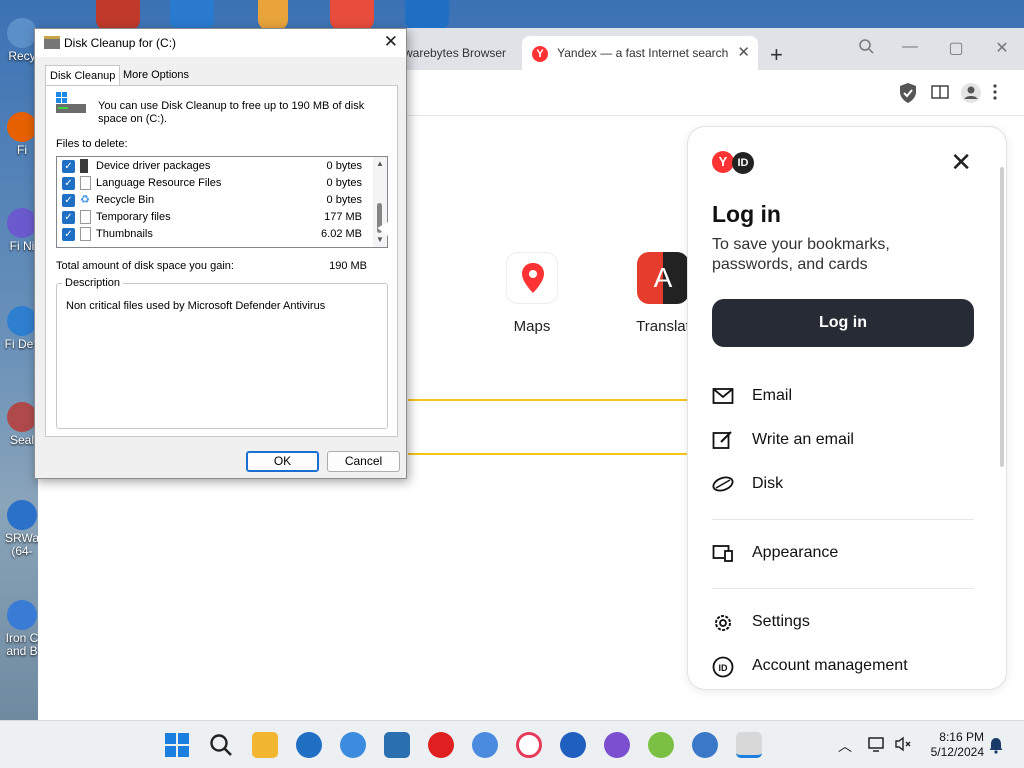 The height and width of the screenshot is (768, 1024). Describe the element at coordinates (663, 278) in the screenshot. I see `translate-icon: A` at that location.